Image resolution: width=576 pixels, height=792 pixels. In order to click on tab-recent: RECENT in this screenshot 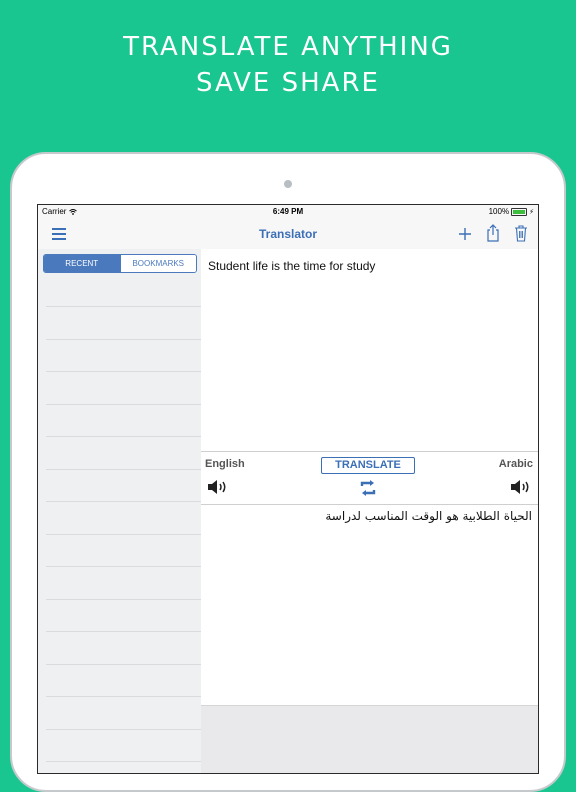, I will do `click(82, 263)`.